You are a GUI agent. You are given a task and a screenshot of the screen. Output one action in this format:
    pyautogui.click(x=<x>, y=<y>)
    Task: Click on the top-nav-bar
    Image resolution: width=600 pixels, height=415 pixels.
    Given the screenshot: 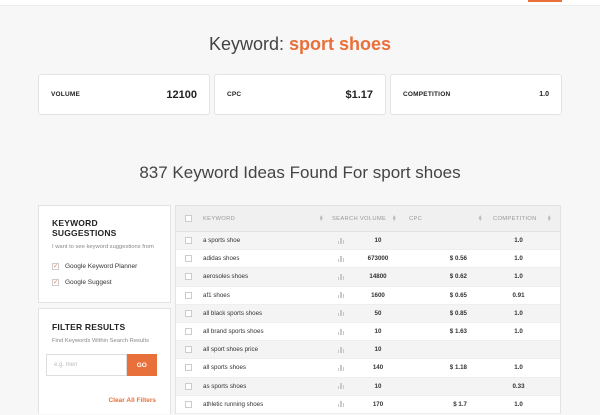 What is the action you would take?
    pyautogui.click(x=300, y=3)
    